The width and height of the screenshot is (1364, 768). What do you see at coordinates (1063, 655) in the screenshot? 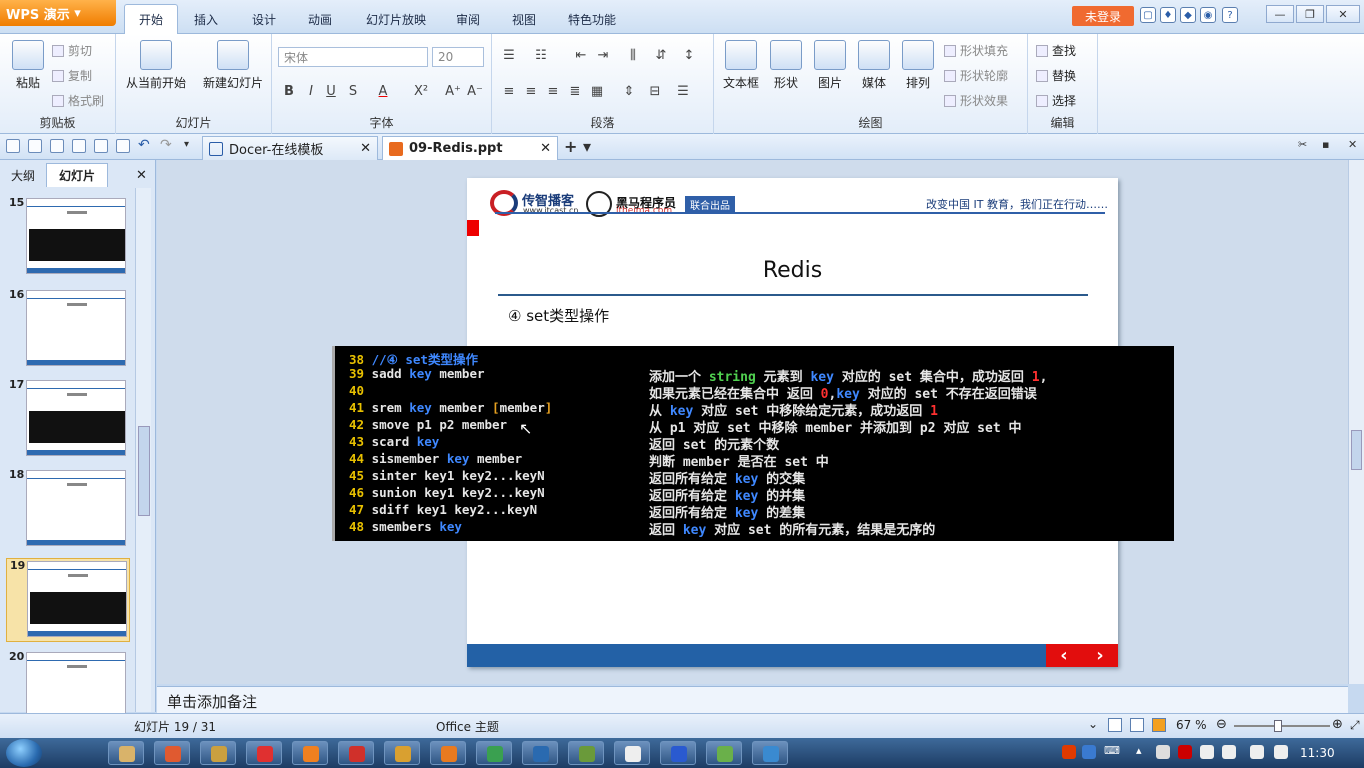
I see `prev-arrow-icon: ‹` at bounding box center [1063, 655].